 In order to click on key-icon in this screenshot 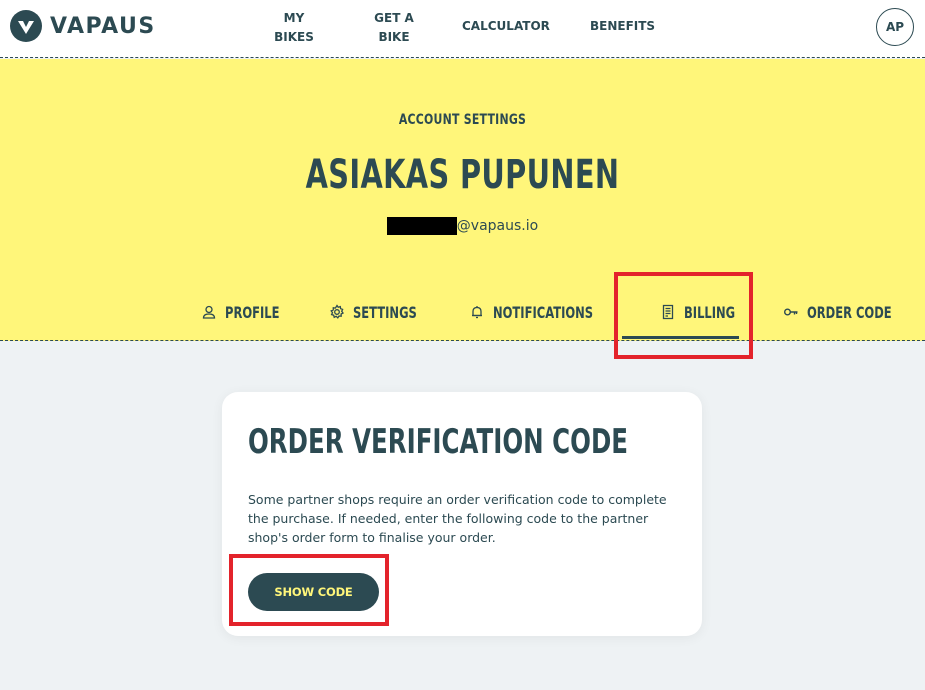, I will do `click(791, 312)`.